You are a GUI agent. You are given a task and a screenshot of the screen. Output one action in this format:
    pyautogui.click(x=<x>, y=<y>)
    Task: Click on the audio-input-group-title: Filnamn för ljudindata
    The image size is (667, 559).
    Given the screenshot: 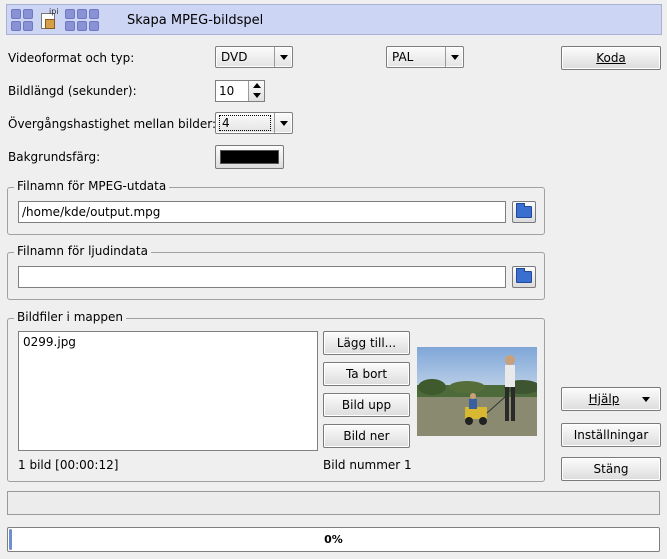 What is the action you would take?
    pyautogui.click(x=82, y=251)
    